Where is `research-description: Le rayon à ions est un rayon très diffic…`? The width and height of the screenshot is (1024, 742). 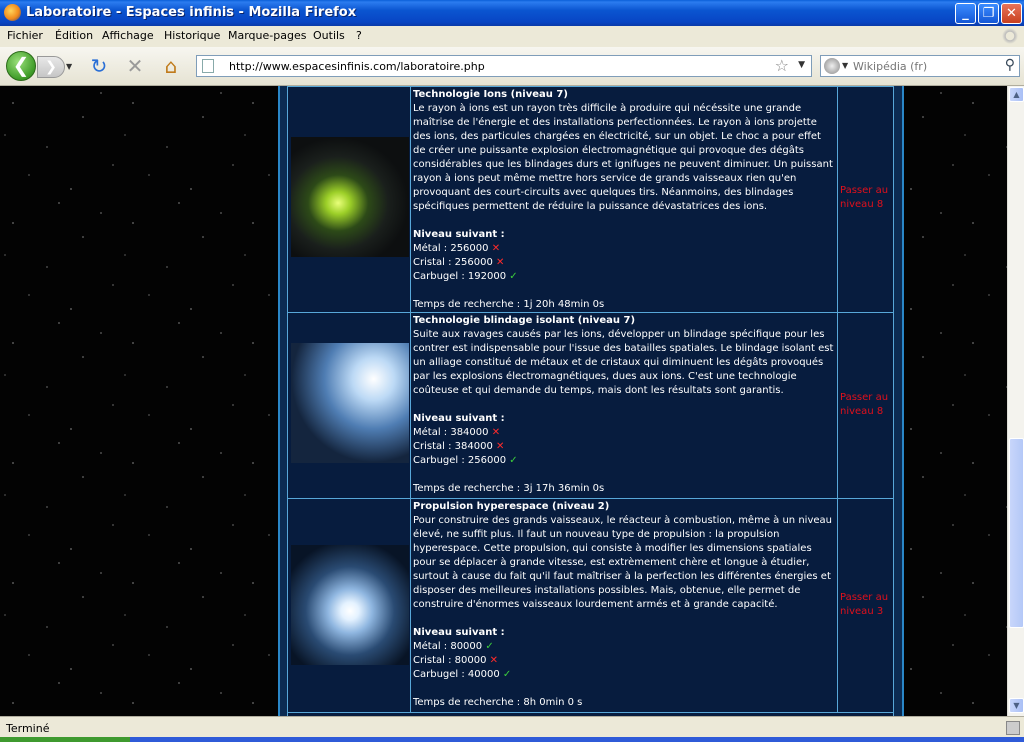
research-description: Le rayon à ions est un rayon très diffic… is located at coordinates (623, 157).